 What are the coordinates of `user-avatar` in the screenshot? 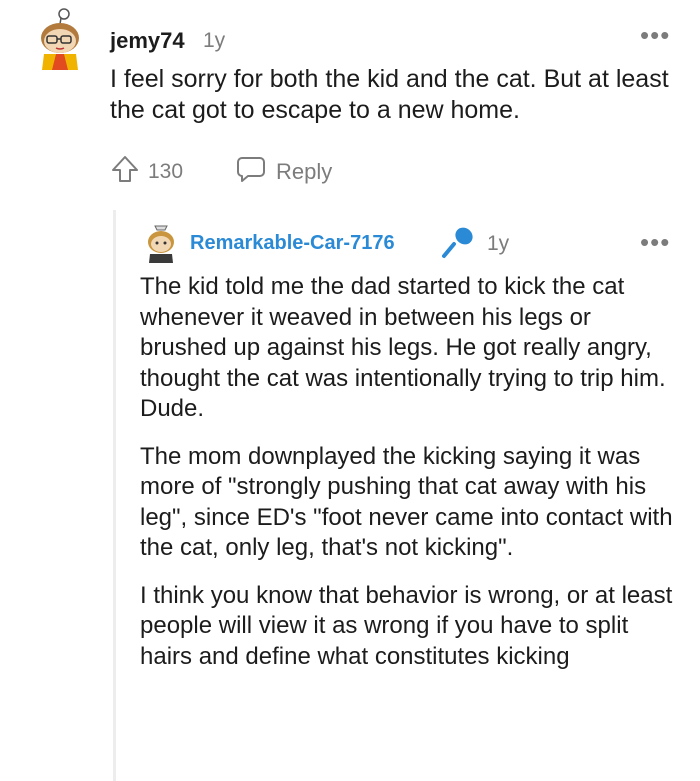 It's located at (61, 39).